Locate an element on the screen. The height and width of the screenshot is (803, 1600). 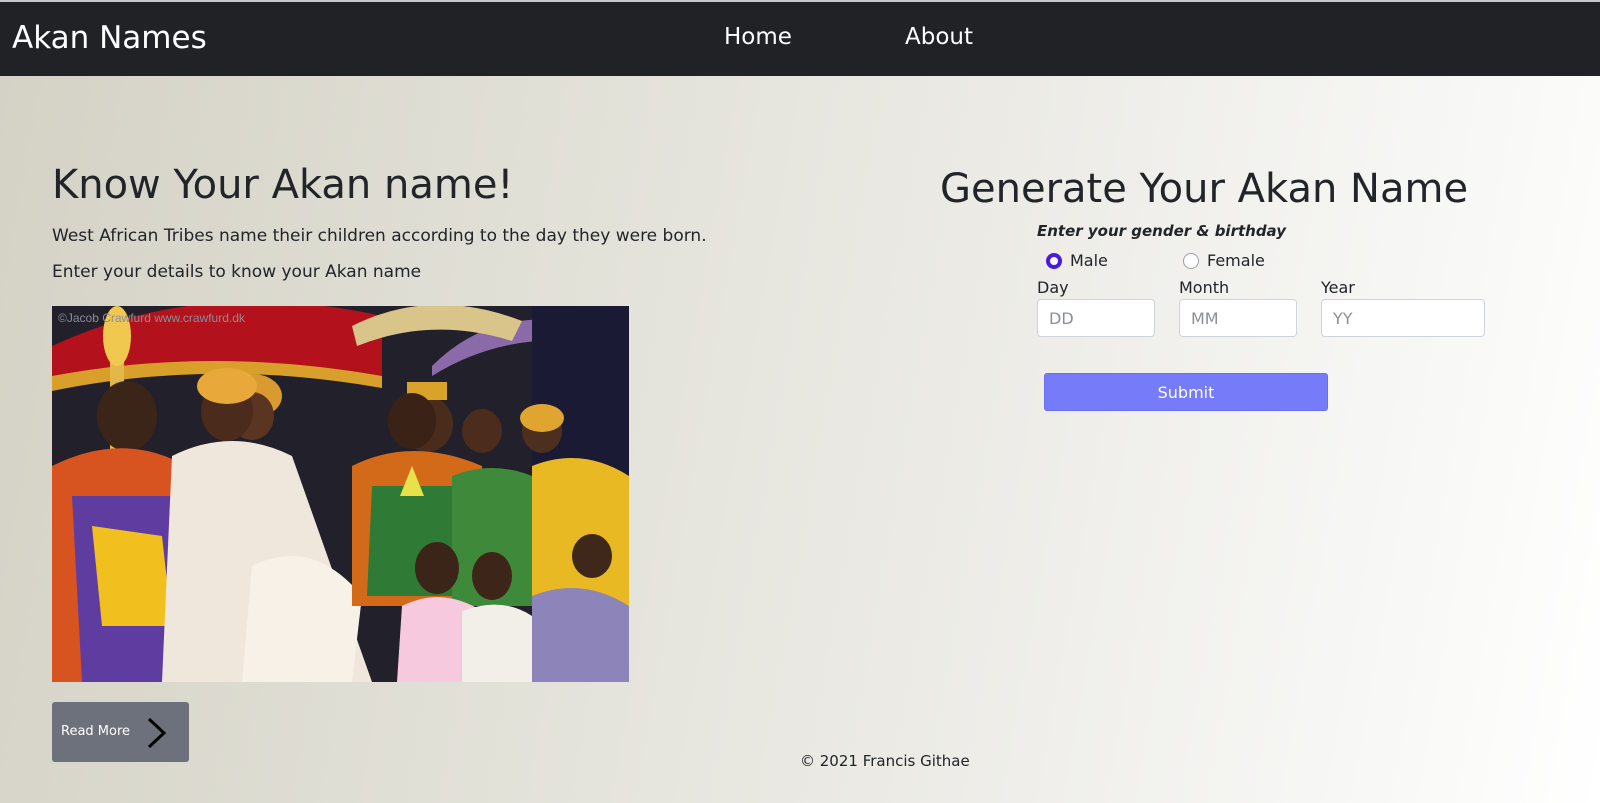
gender-label-female: Female is located at coordinates (1236, 260).